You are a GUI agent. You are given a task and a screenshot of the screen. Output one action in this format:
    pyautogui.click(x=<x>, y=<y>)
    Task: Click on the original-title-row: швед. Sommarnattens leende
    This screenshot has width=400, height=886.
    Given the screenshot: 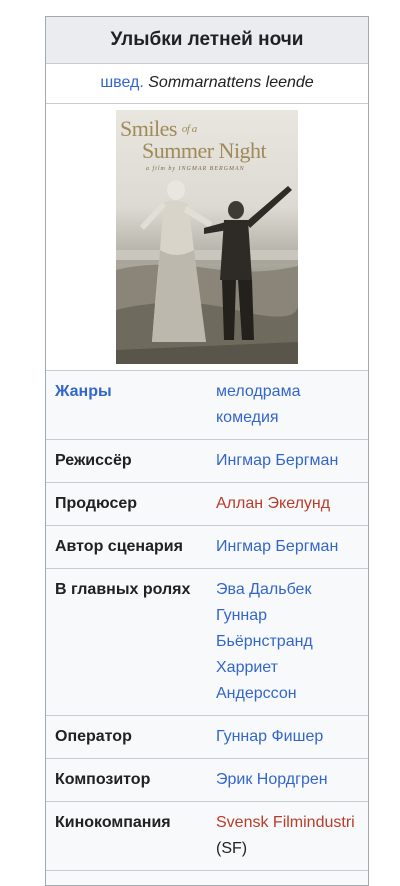 What is the action you would take?
    pyautogui.click(x=207, y=84)
    